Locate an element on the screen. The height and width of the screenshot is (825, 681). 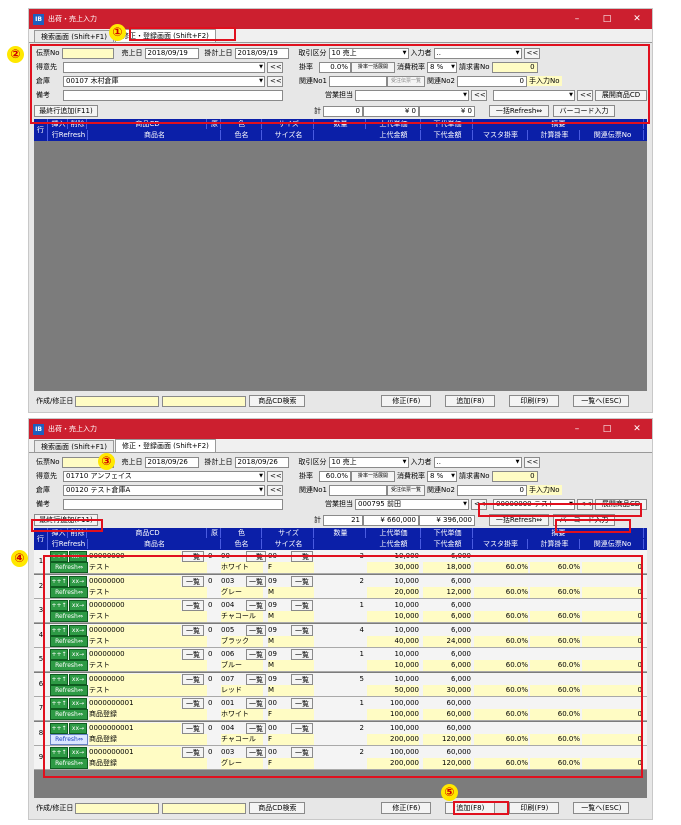
tenkai-lookup-button: << is located at coordinates (585, 95).